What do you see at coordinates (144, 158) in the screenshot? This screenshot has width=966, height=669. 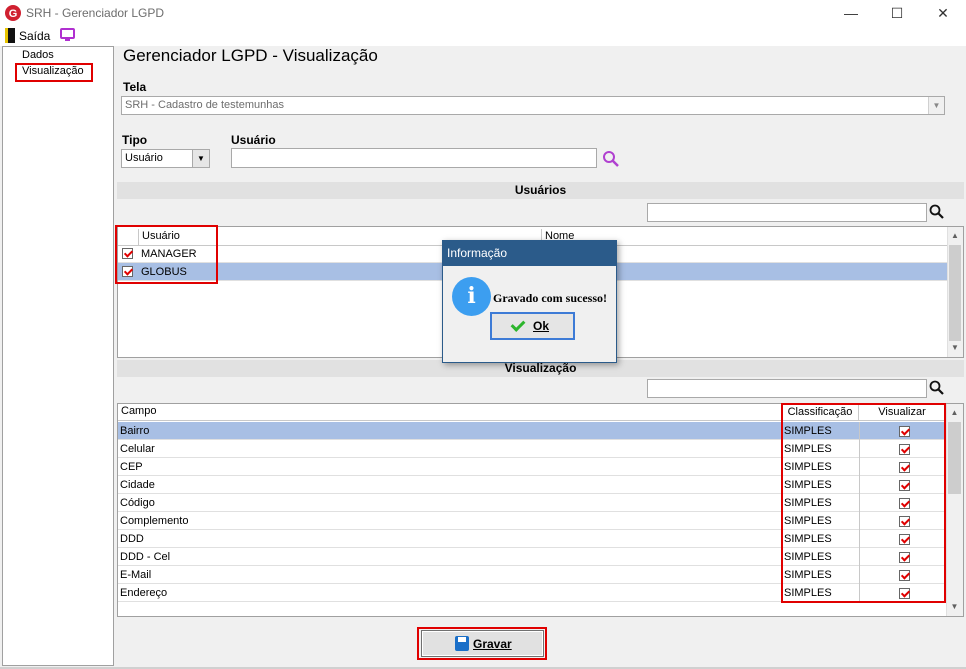 I see `tipo-select-value: Usuário` at bounding box center [144, 158].